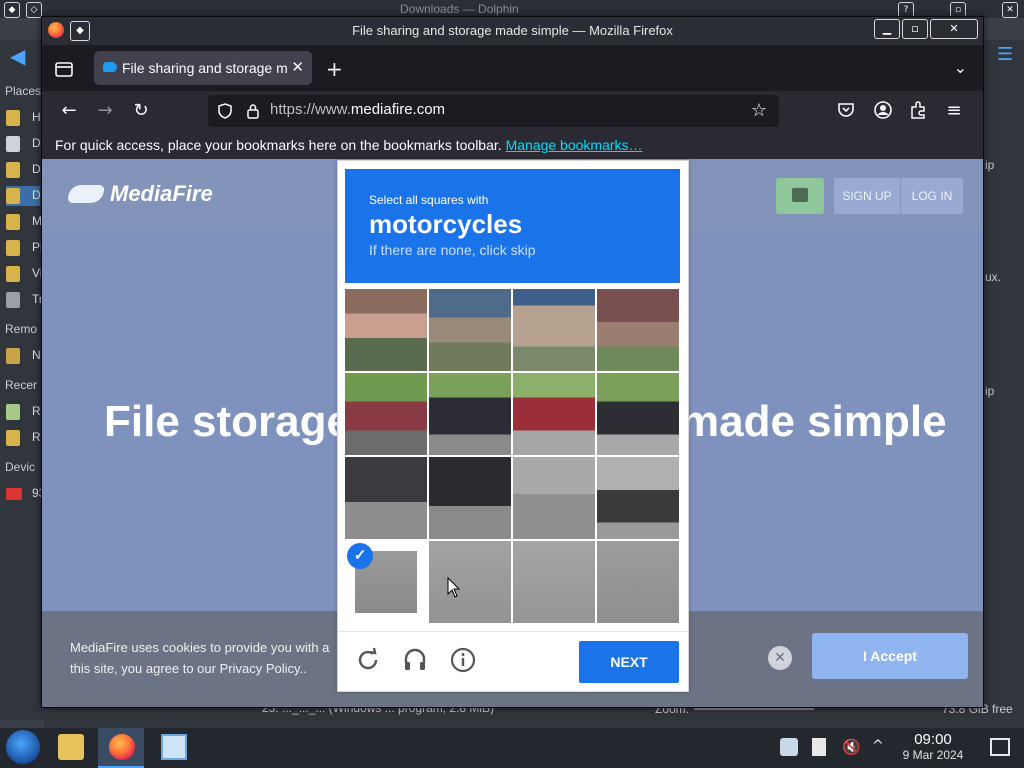 Image resolution: width=1024 pixels, height=768 pixels. Describe the element at coordinates (13, 300) in the screenshot. I see `trash-icon` at that location.